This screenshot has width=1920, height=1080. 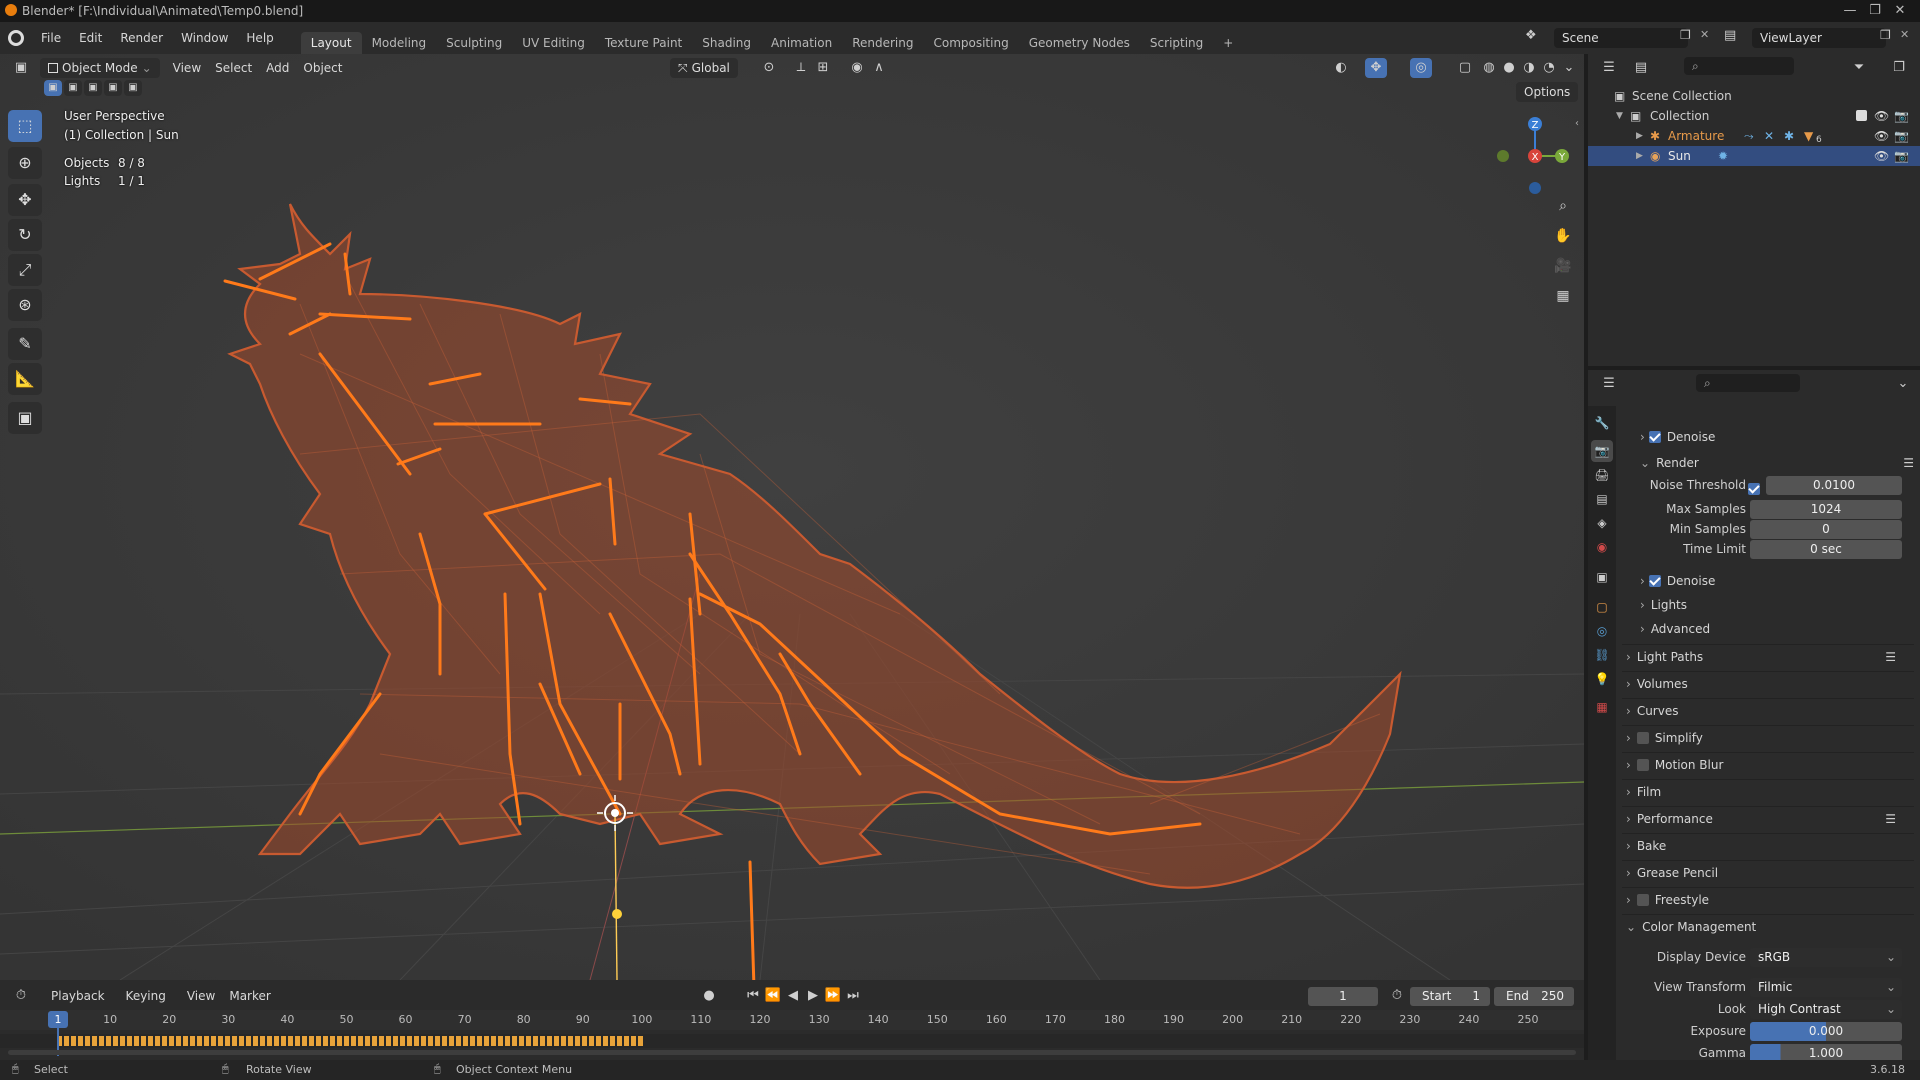 I want to click on tool-tab-icon: 🔧, so click(x=1602, y=423).